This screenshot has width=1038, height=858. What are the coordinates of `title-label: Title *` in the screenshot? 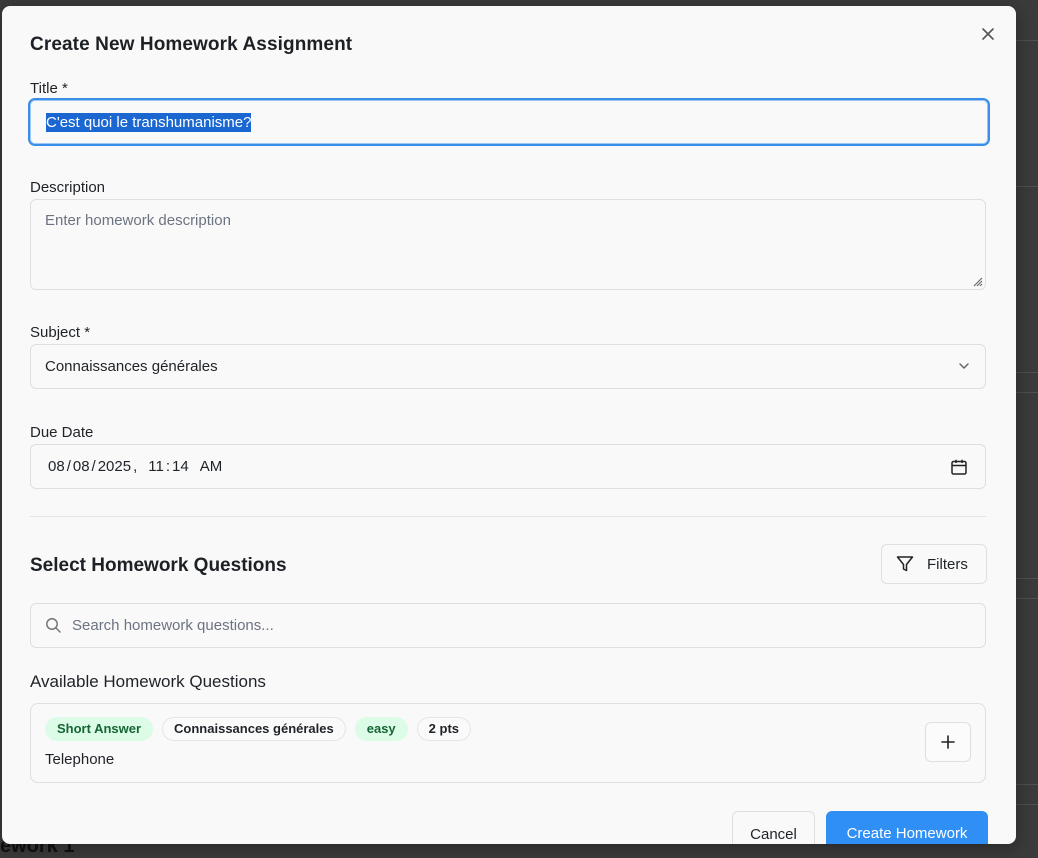 It's located at (49, 88).